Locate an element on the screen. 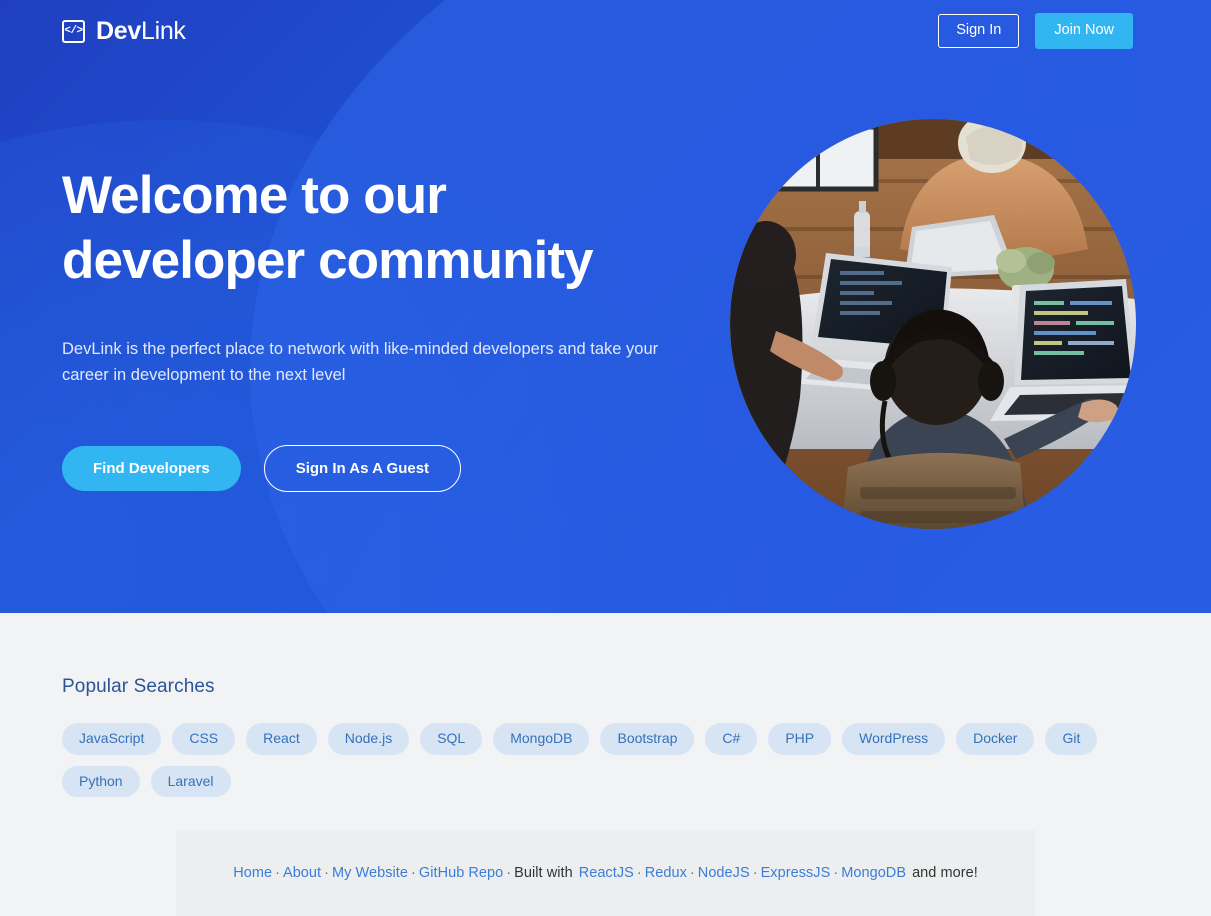 The image size is (1211, 916). footer-link-redux: Redux is located at coordinates (666, 873).